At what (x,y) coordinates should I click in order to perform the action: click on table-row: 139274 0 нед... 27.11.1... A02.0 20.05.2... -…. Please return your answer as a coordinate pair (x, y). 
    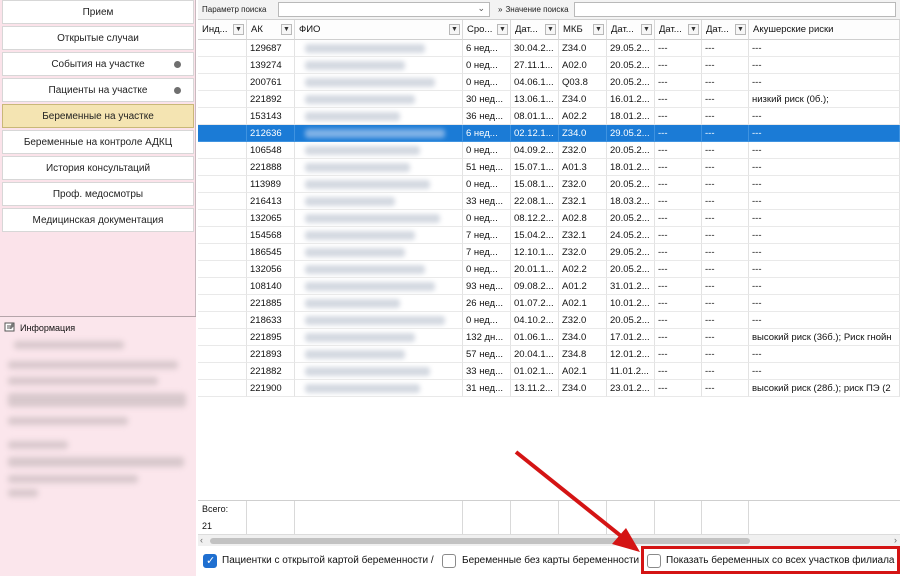
    Looking at the image, I should click on (549, 65).